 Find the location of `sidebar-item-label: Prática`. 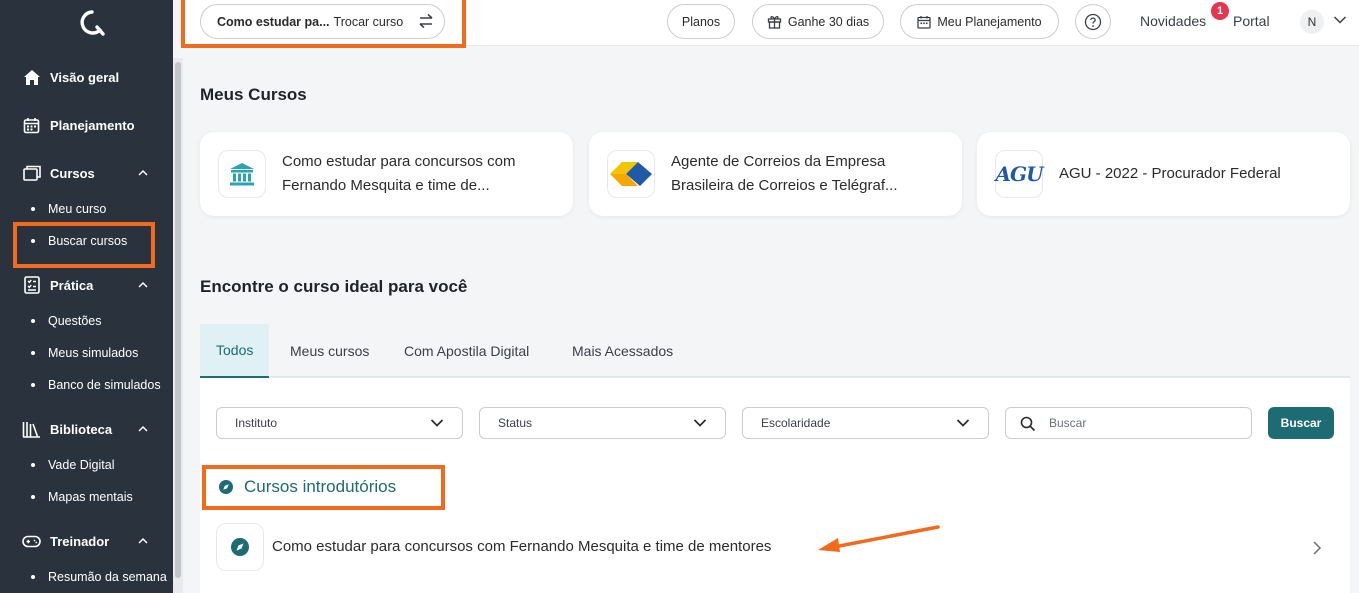

sidebar-item-label: Prática is located at coordinates (72, 285).